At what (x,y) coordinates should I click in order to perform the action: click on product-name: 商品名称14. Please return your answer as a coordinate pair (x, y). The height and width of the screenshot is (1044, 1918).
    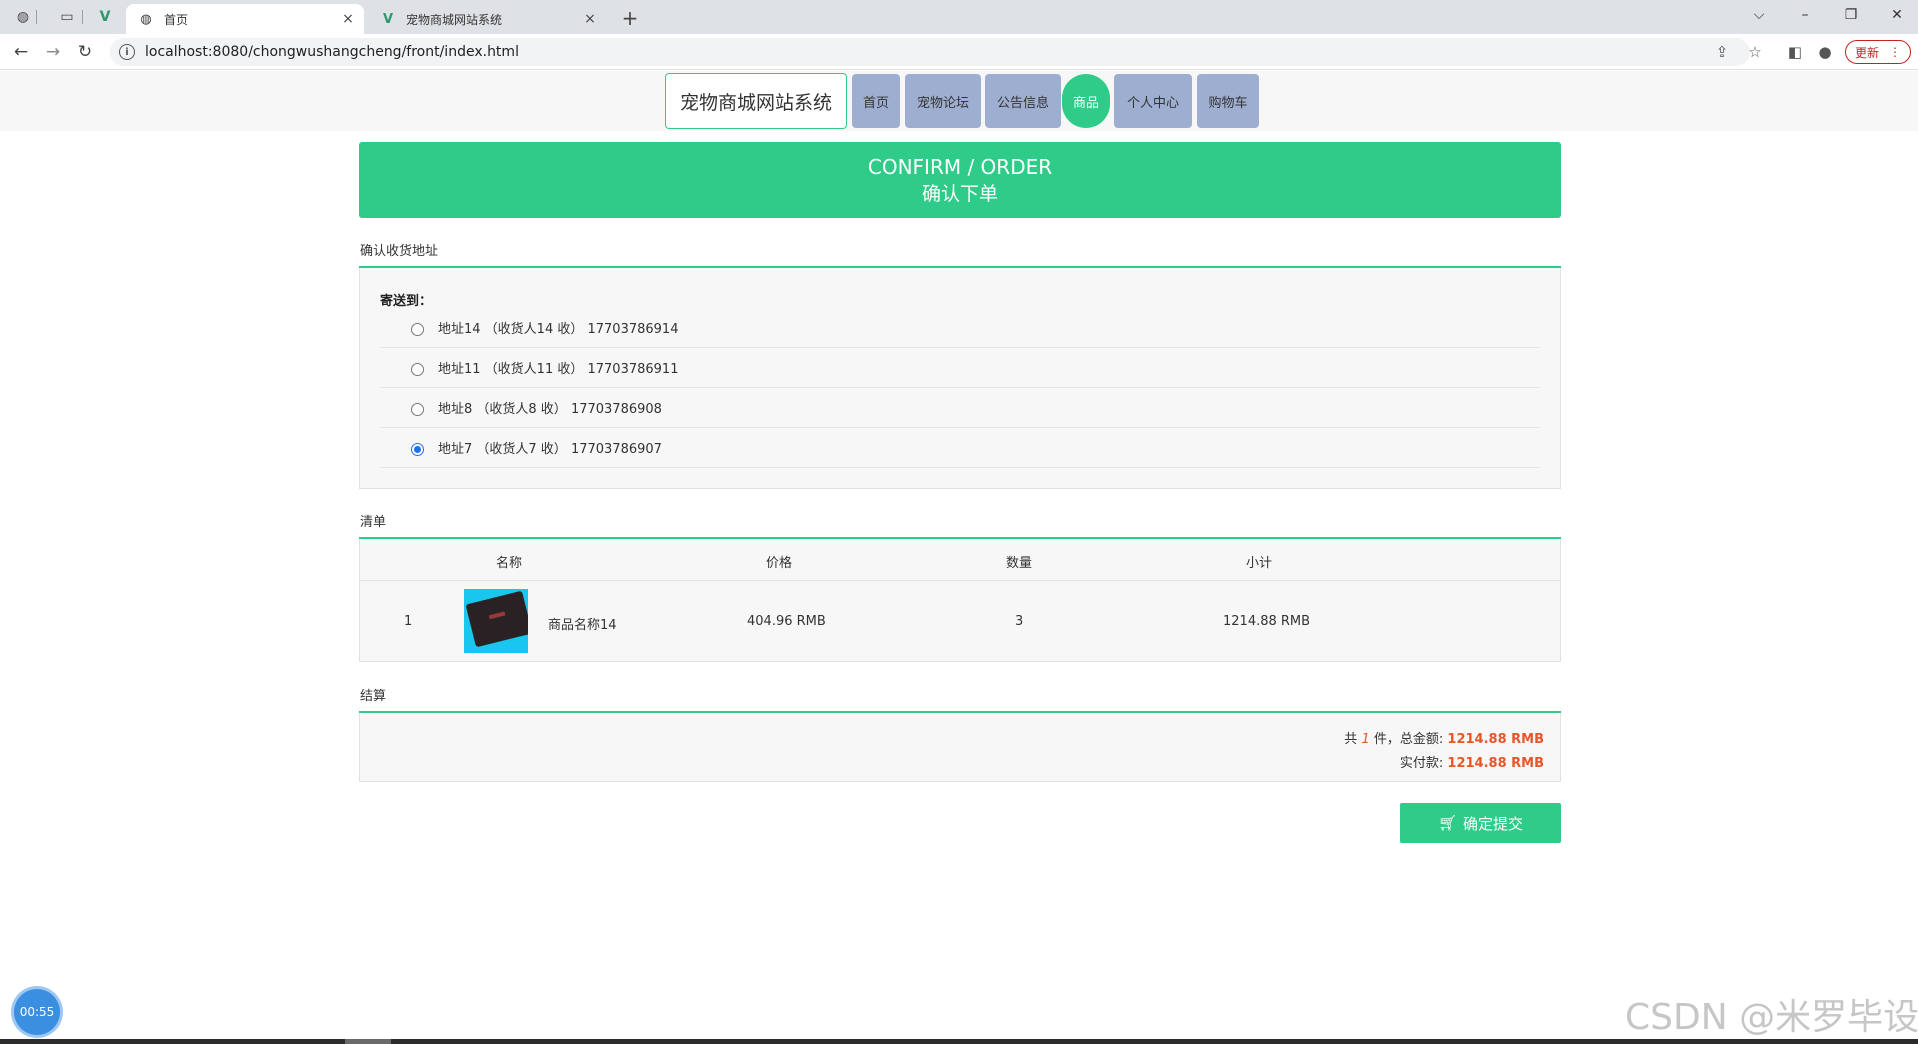
    Looking at the image, I should click on (582, 623).